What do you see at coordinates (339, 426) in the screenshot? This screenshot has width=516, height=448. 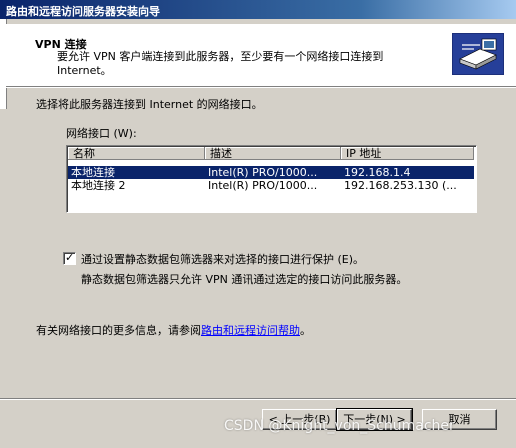 I see `watermark: CSDN @Knight_von_Schumacher` at bounding box center [339, 426].